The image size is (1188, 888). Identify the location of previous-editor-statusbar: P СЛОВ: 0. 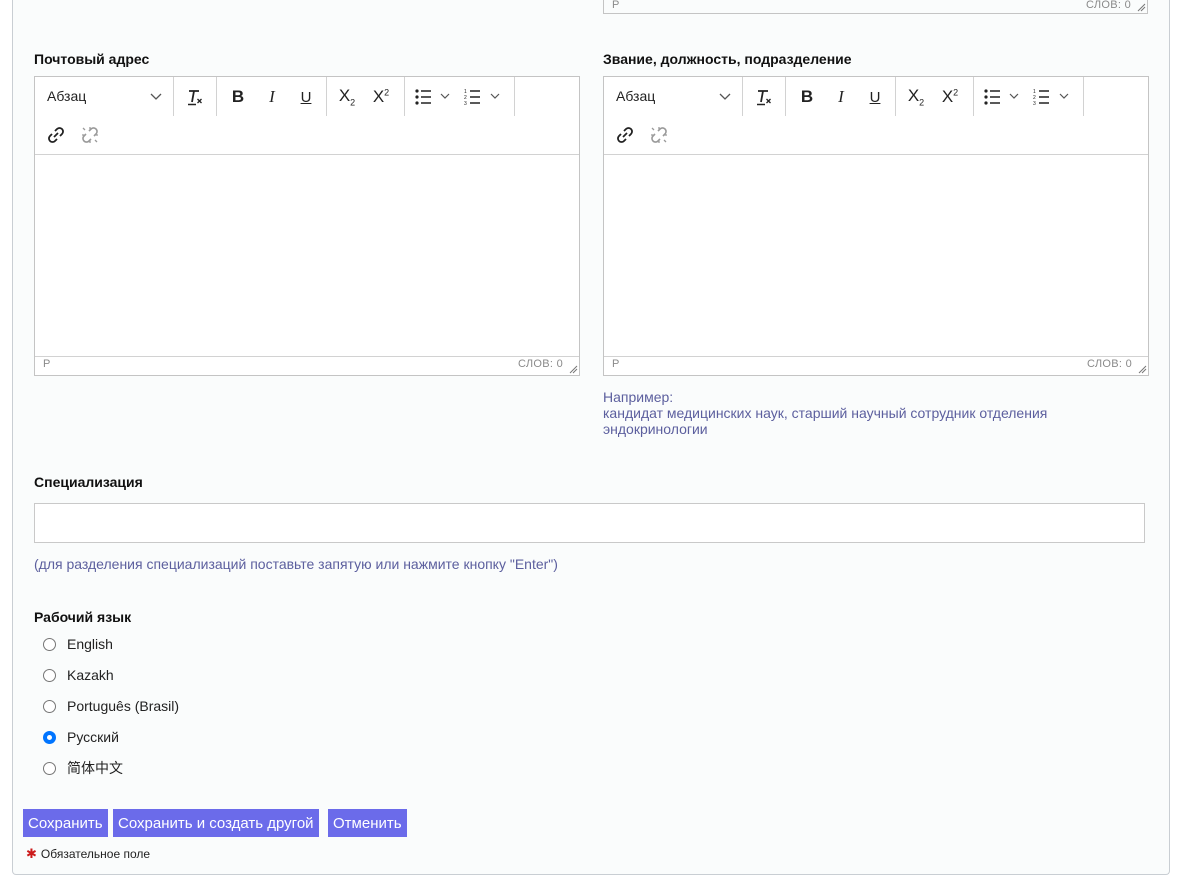
(875, 7).